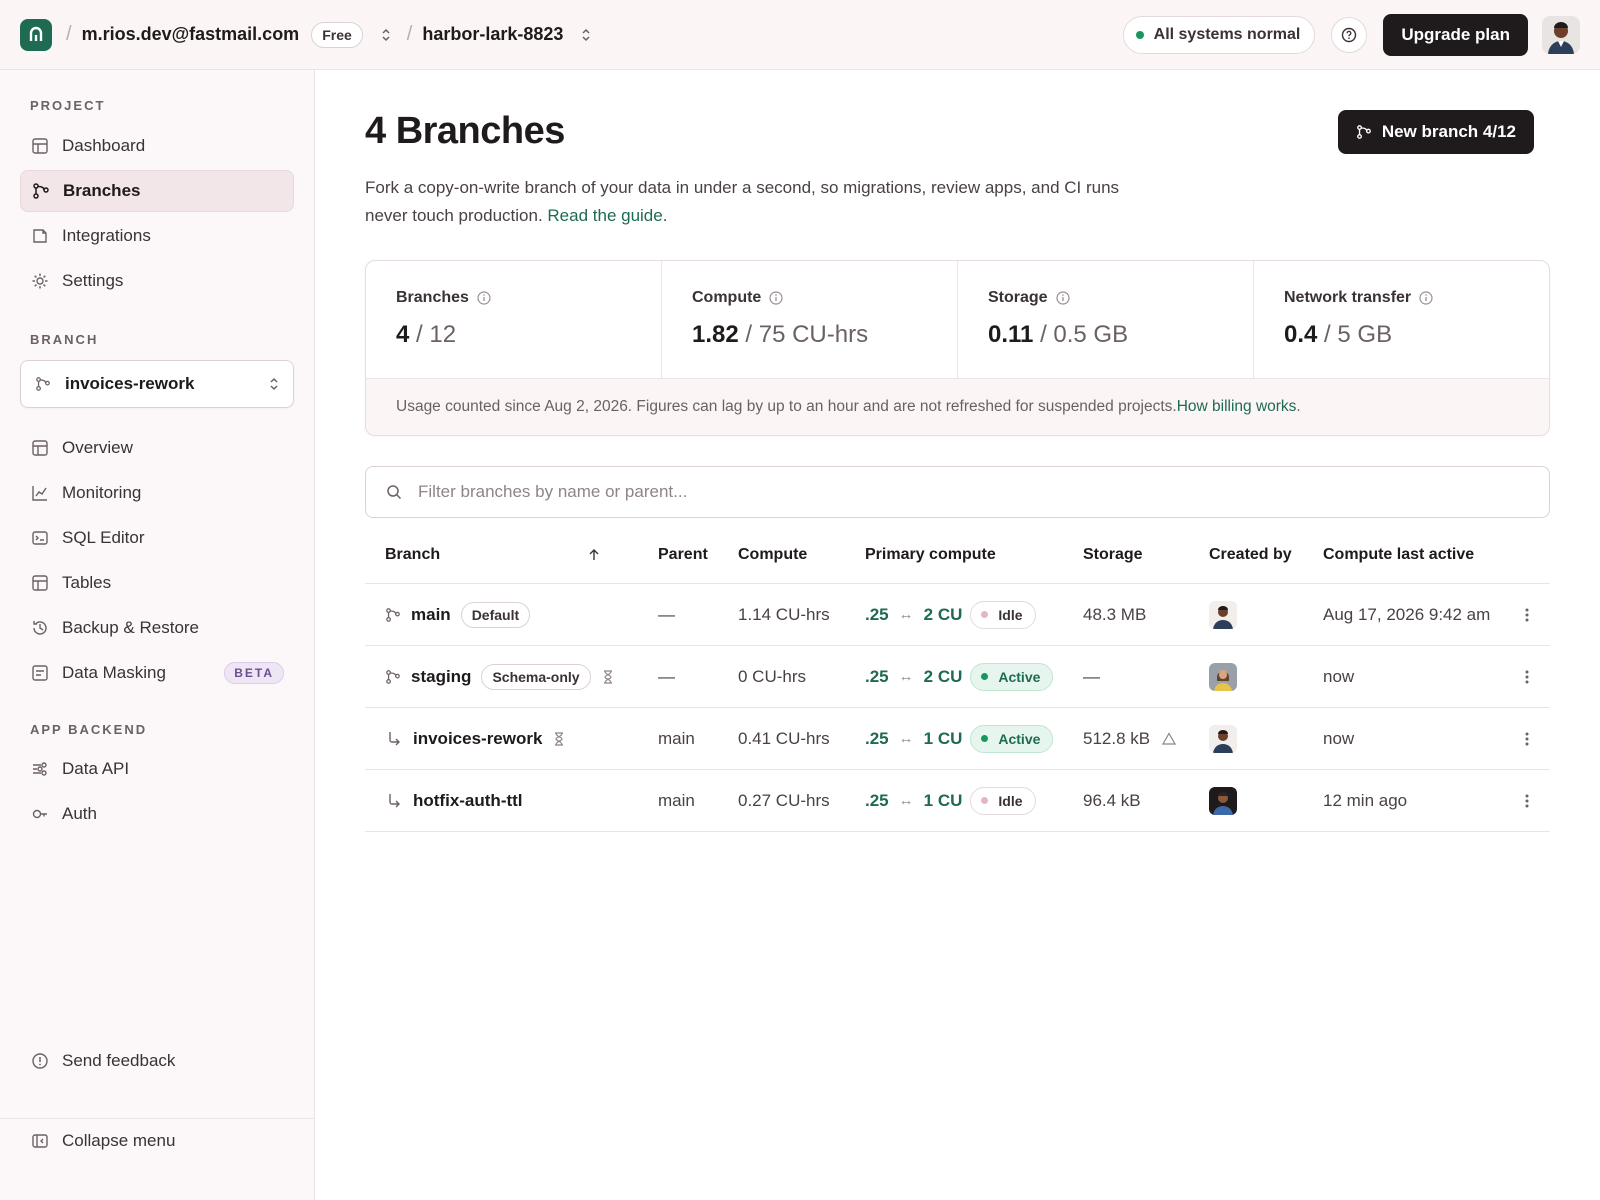 This screenshot has width=1600, height=1200. Describe the element at coordinates (772, 555) in the screenshot. I see `column-header-compute: Compute` at that location.